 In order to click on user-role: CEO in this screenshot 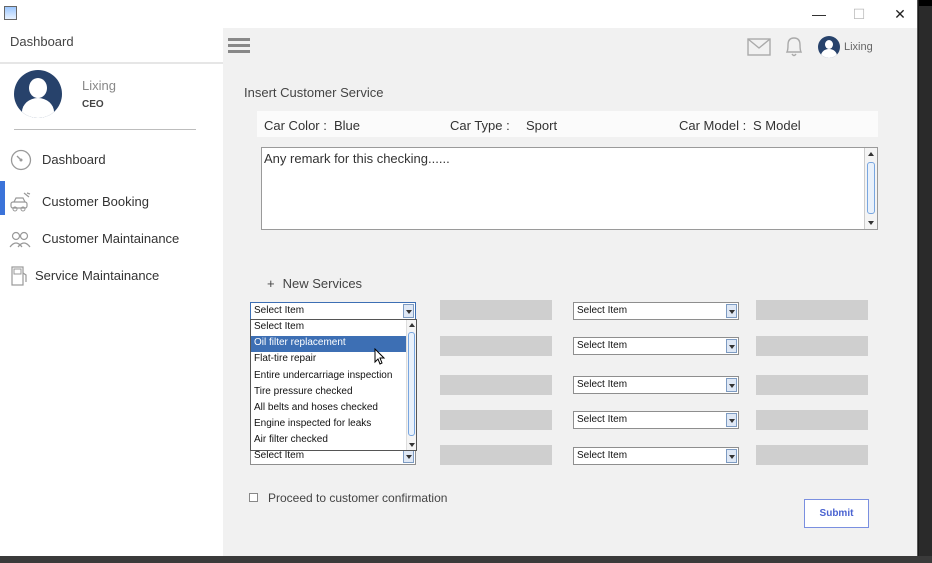, I will do `click(93, 104)`.